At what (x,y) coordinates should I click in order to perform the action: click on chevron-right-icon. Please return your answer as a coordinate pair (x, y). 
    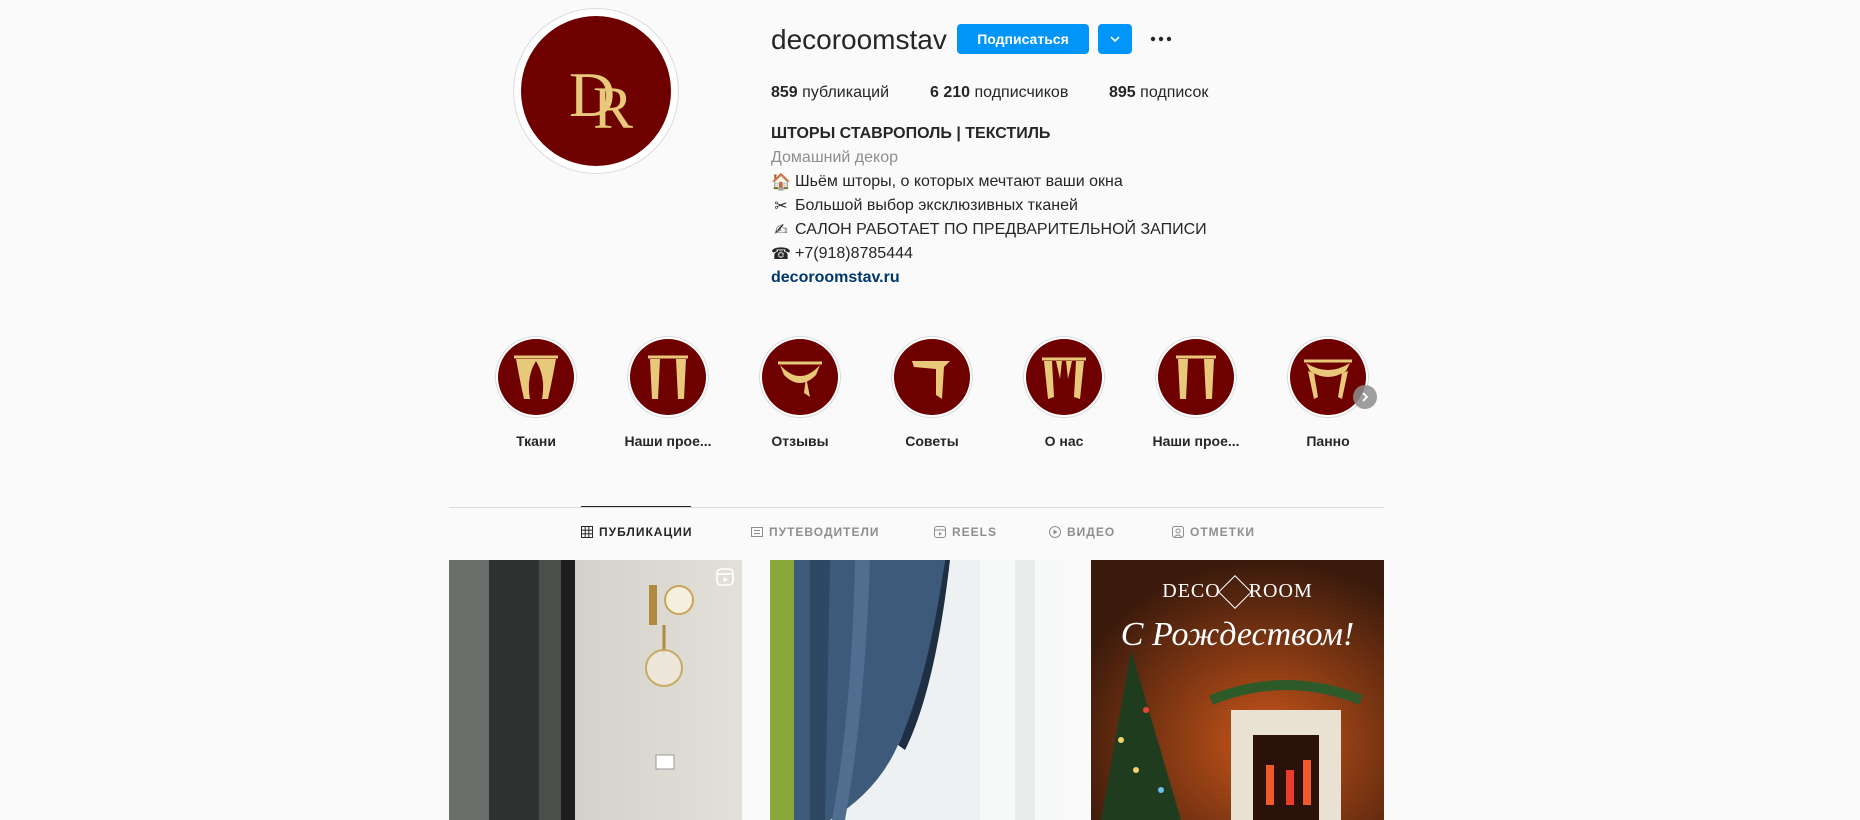
    Looking at the image, I should click on (1365, 397).